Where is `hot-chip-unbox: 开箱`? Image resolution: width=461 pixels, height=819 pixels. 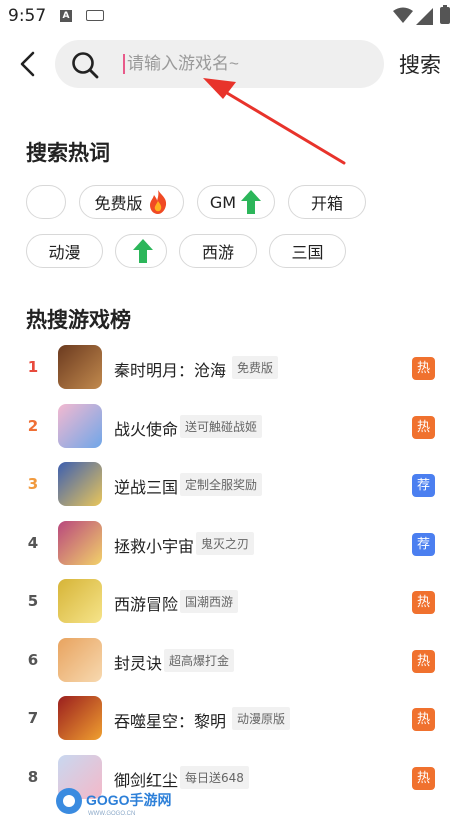
hot-chip-unbox: 开箱 is located at coordinates (327, 202).